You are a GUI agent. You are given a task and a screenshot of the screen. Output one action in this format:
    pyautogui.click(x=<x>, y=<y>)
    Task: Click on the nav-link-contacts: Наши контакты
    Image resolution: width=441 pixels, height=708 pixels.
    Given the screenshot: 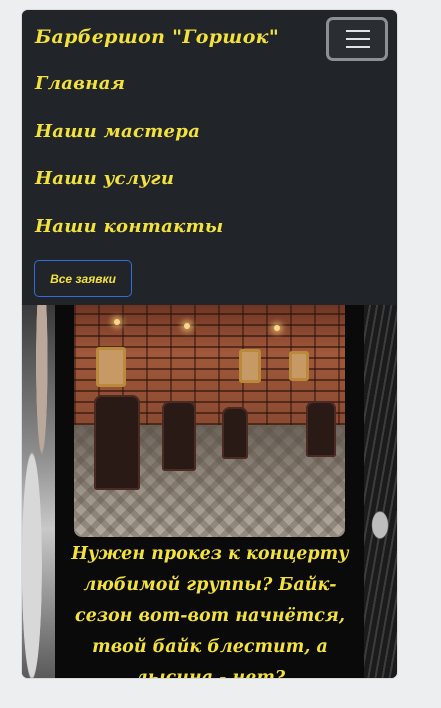 What is the action you would take?
    pyautogui.click(x=129, y=226)
    